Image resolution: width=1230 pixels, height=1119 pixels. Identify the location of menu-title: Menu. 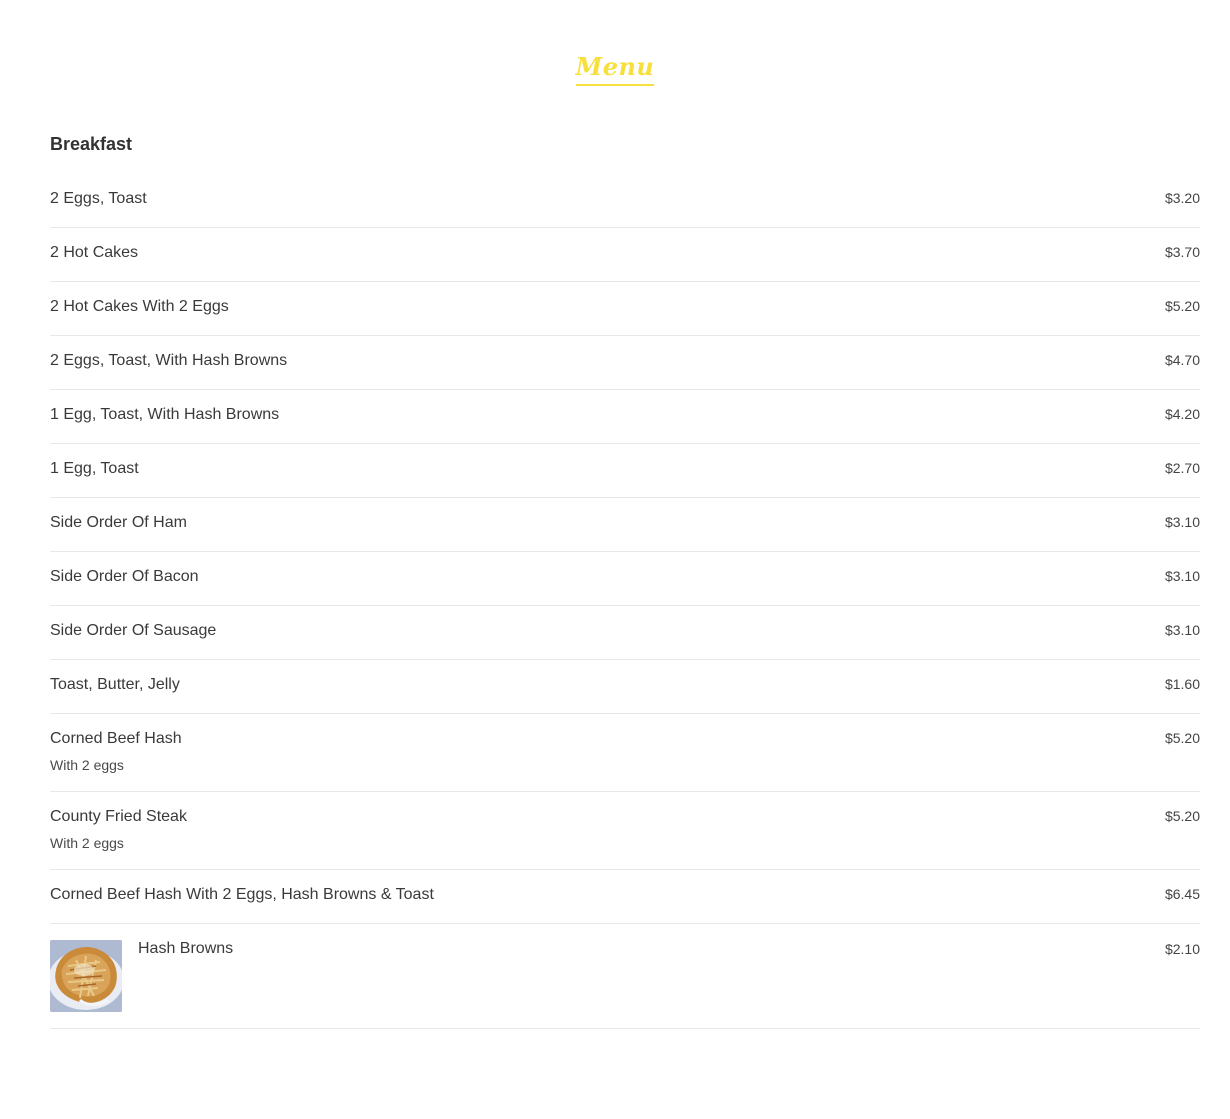
(615, 69).